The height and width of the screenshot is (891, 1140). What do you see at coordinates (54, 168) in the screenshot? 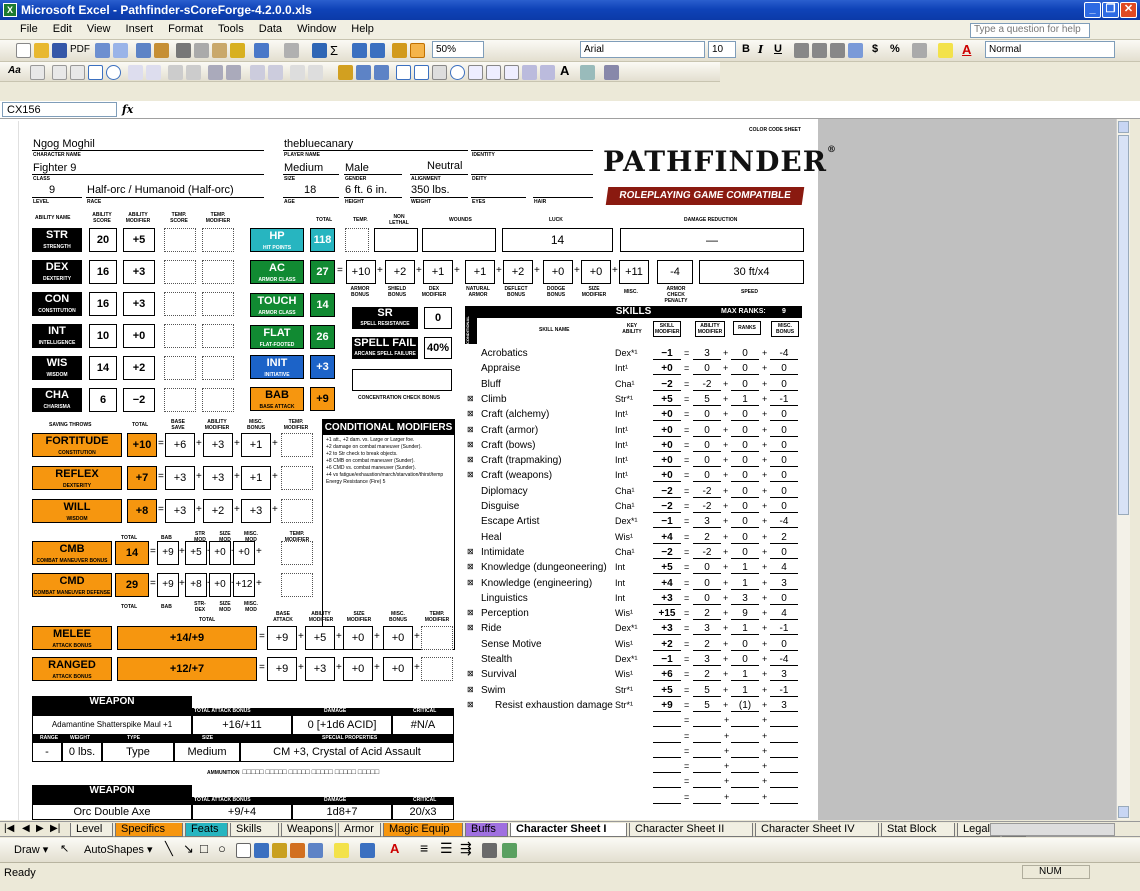
I see `class-value: Fighter 9` at bounding box center [54, 168].